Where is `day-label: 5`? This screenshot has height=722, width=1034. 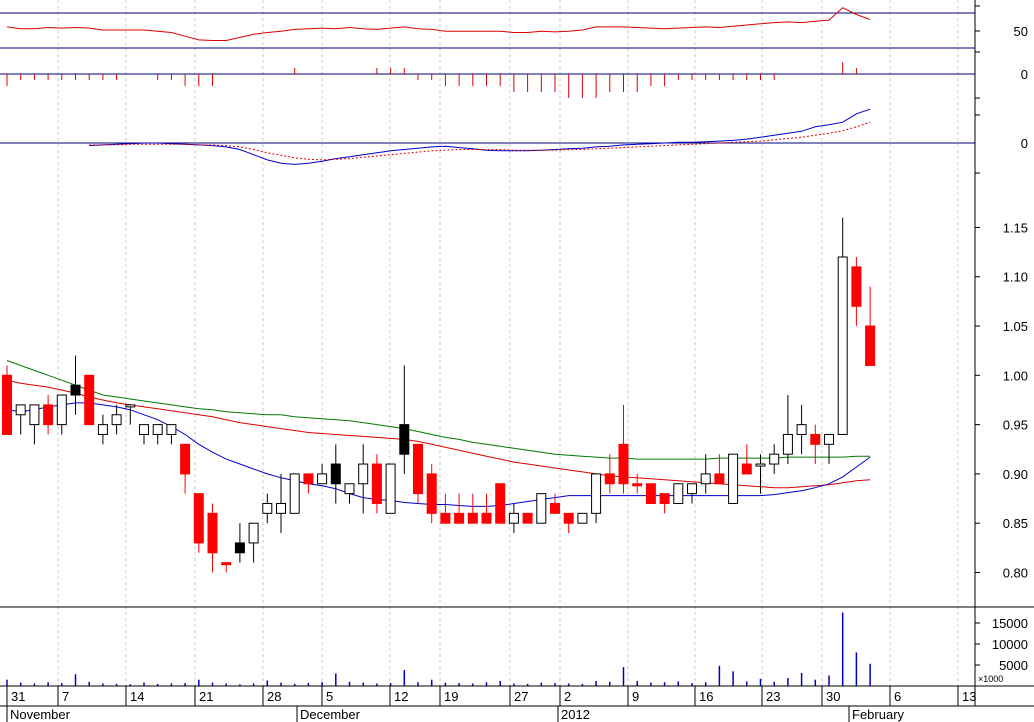 day-label: 5 is located at coordinates (329, 696).